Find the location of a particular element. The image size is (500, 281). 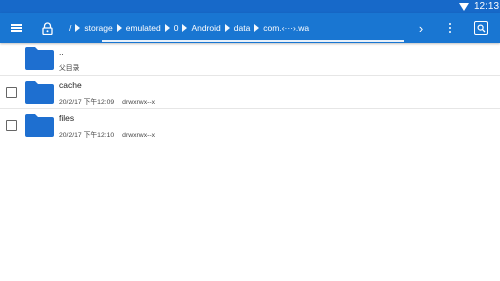

wifi-icon is located at coordinates (464, 7).